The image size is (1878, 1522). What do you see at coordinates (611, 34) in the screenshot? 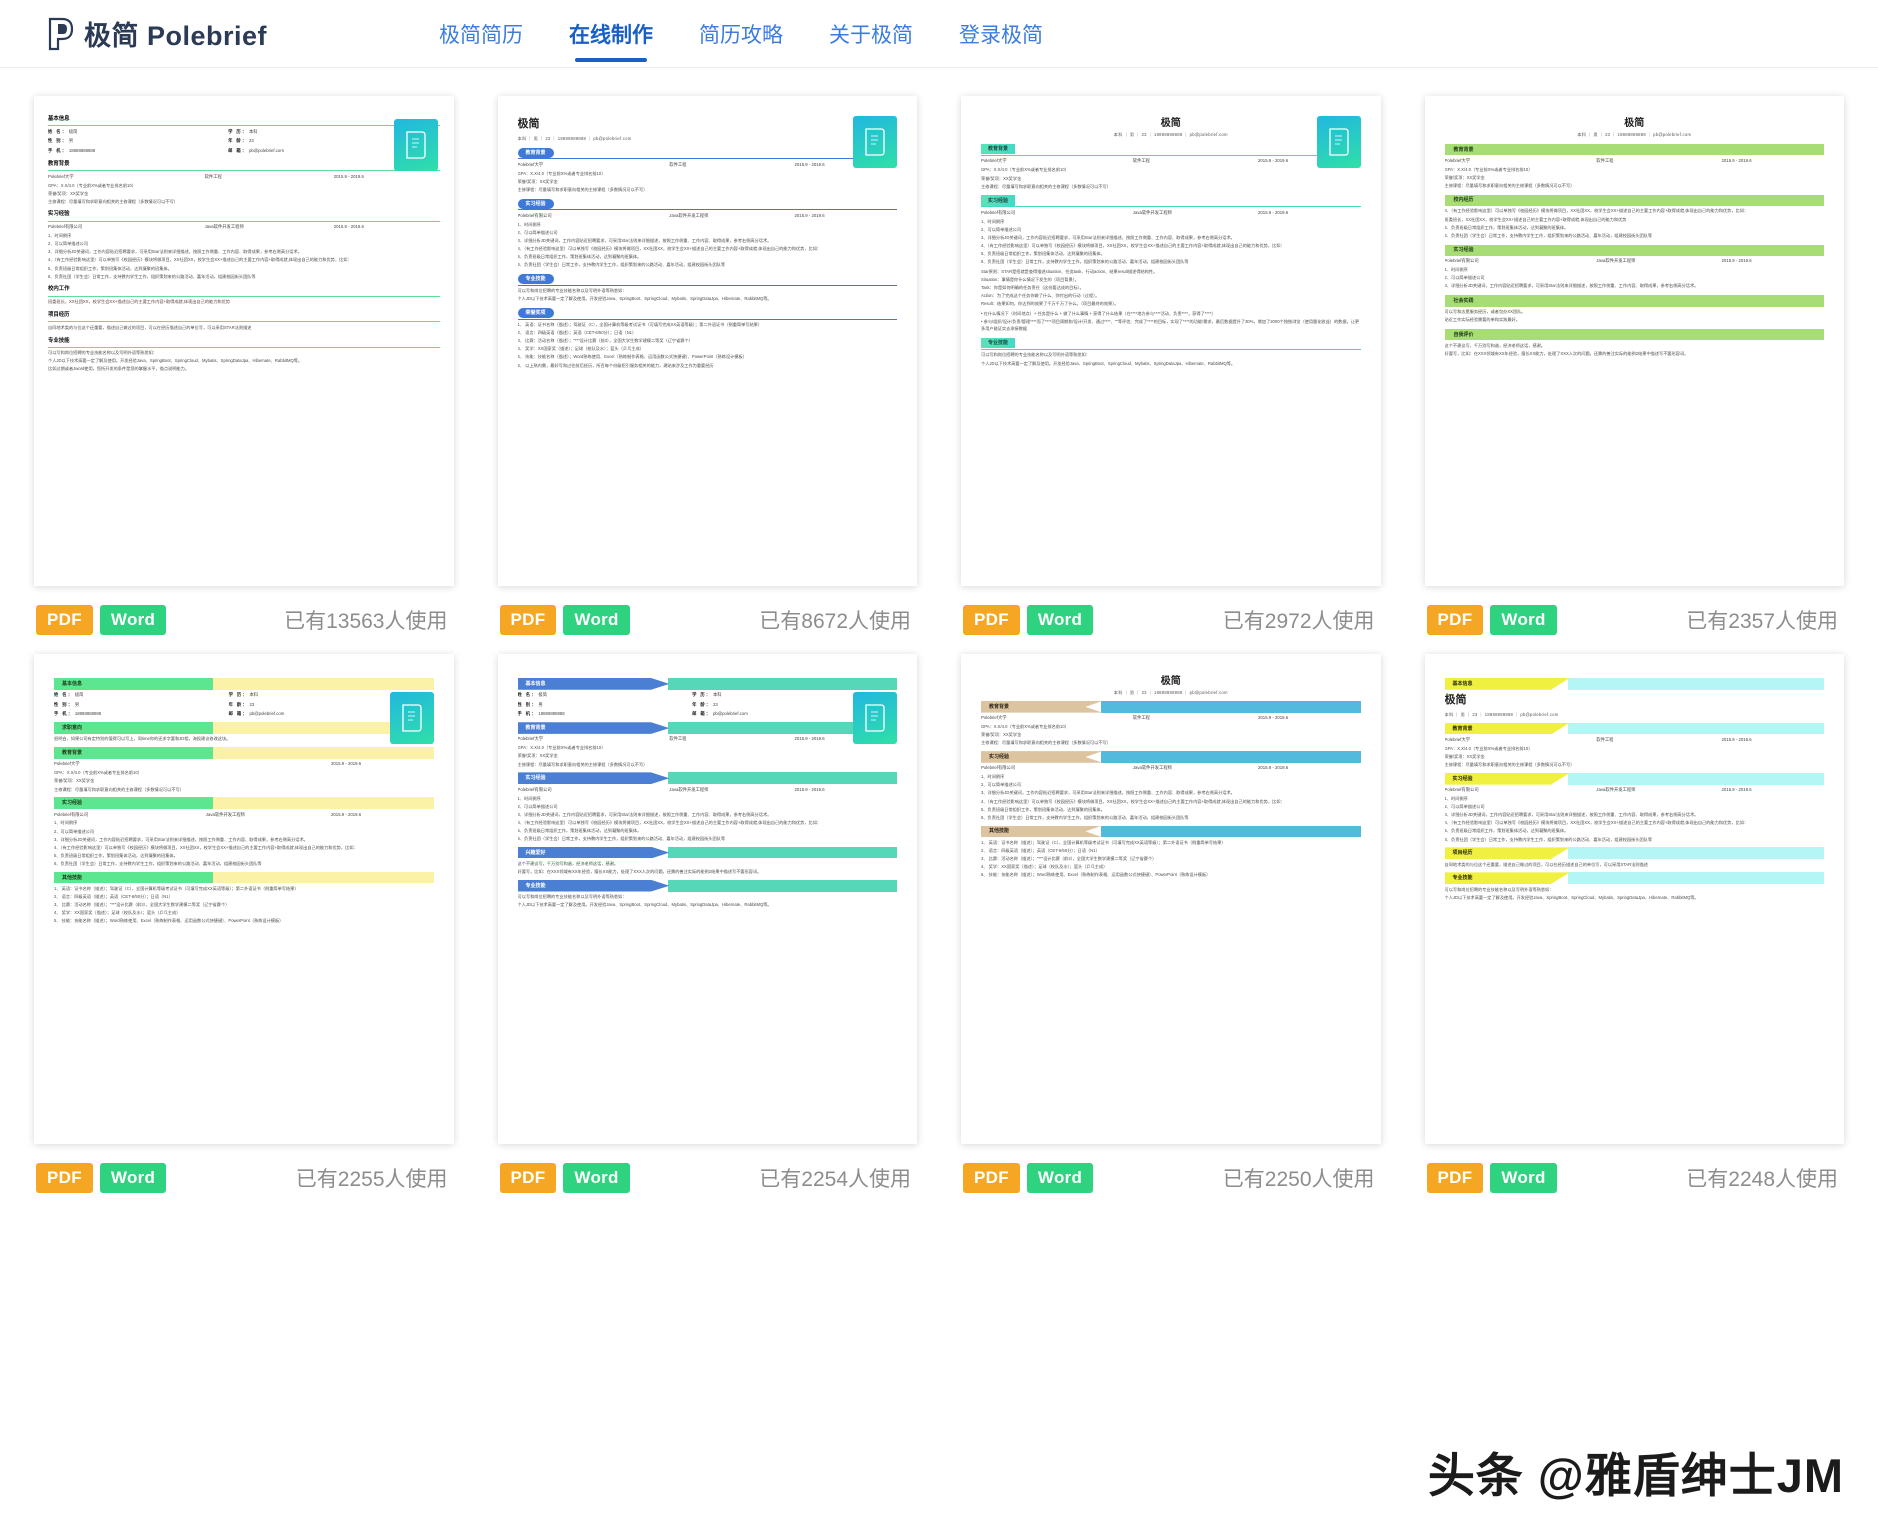
I see `nav-item-online-builder: 在线制作` at bounding box center [611, 34].